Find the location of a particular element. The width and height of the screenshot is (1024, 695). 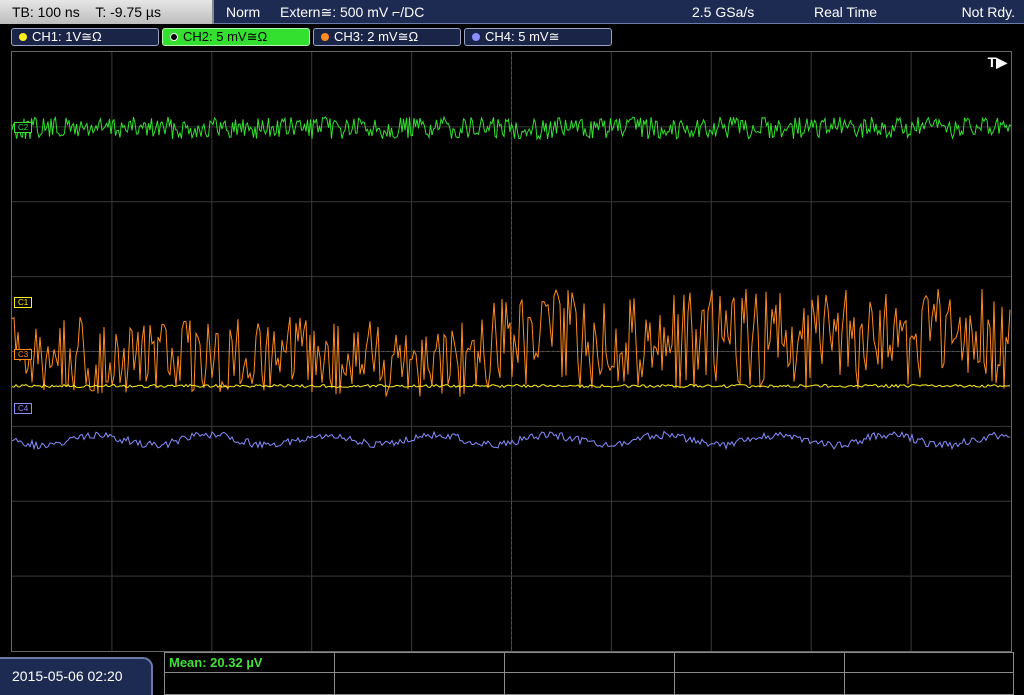

channel-label: CH4: 5 mV≅ is located at coordinates (522, 36).